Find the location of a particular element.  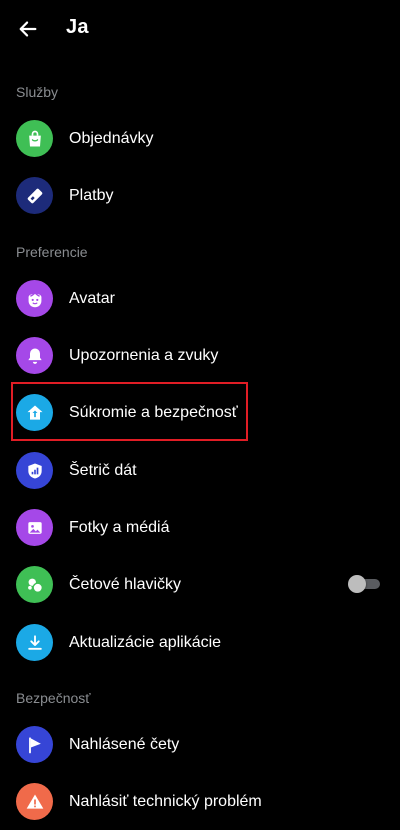

settings-item-label: Aktualizácie aplikácie is located at coordinates (145, 642).